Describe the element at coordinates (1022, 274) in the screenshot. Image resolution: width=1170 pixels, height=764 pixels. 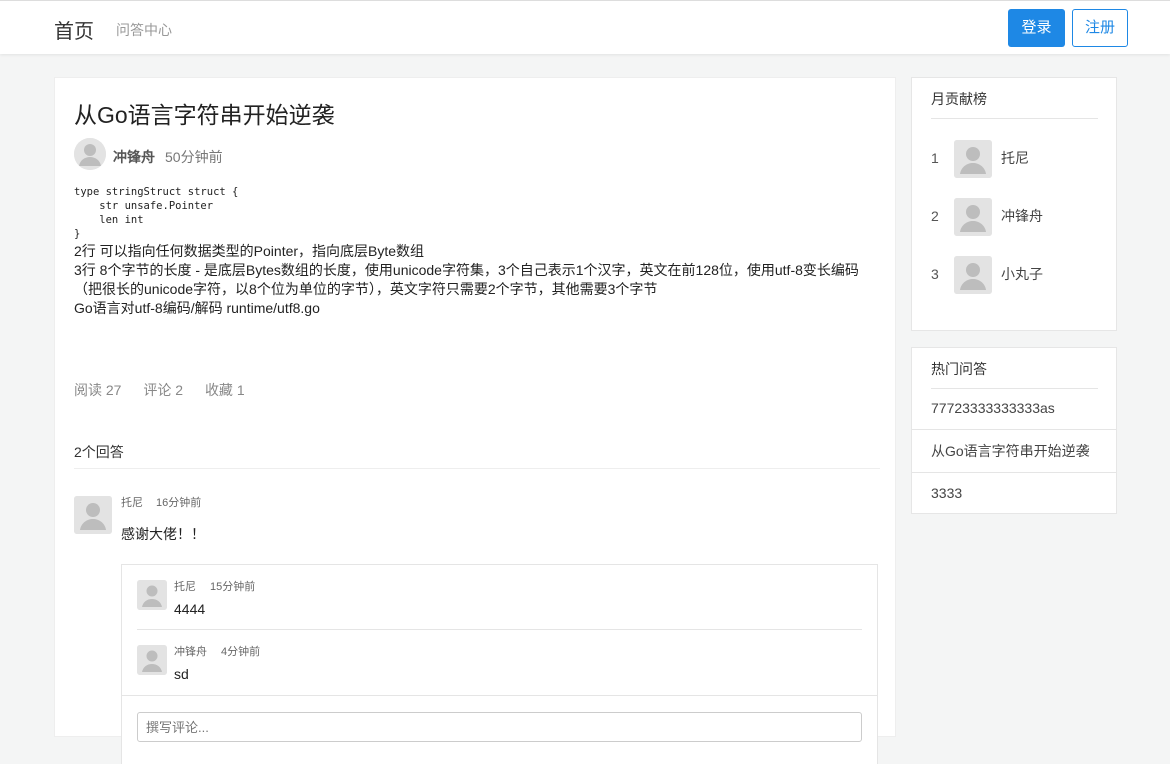
I see `rank-user-name: 小丸子` at that location.